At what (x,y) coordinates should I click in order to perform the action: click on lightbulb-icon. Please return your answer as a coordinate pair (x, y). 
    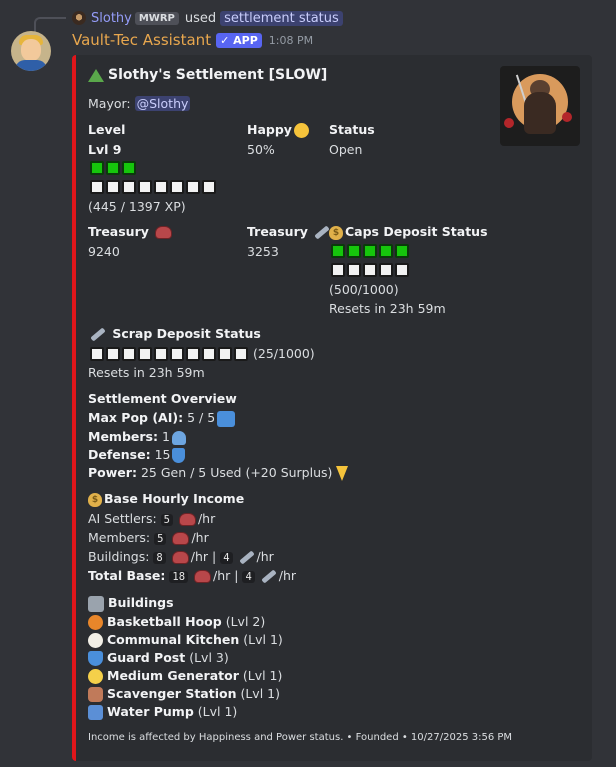
    Looking at the image, I should click on (95, 676).